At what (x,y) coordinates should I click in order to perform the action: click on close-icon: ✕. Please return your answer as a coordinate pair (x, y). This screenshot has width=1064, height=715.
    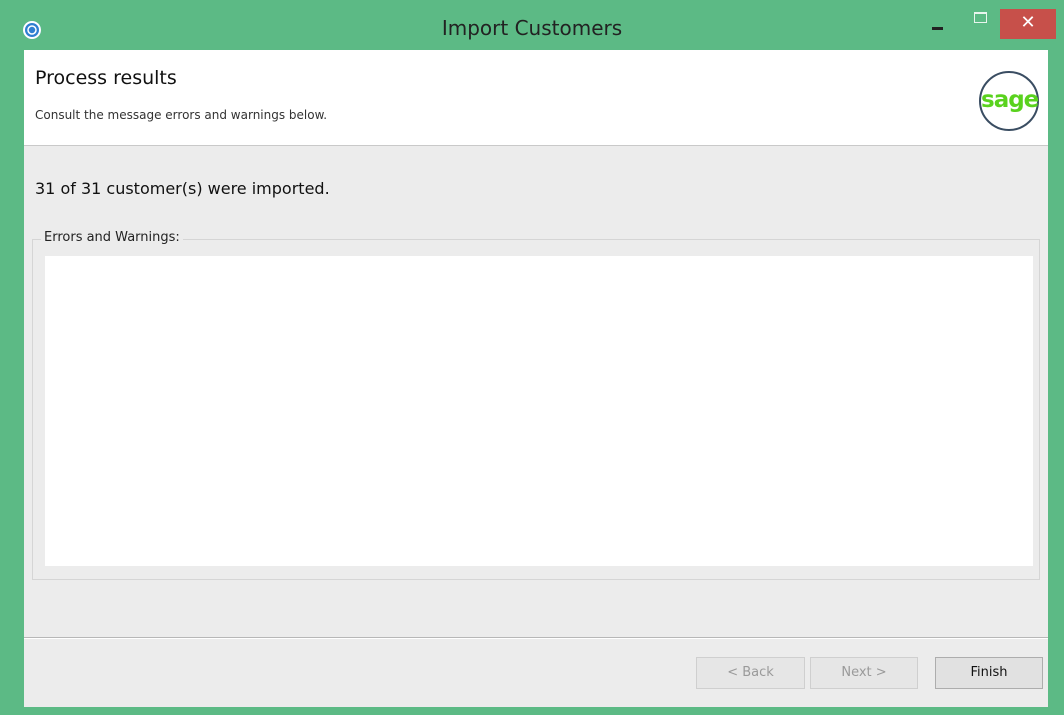
    Looking at the image, I should click on (1028, 22).